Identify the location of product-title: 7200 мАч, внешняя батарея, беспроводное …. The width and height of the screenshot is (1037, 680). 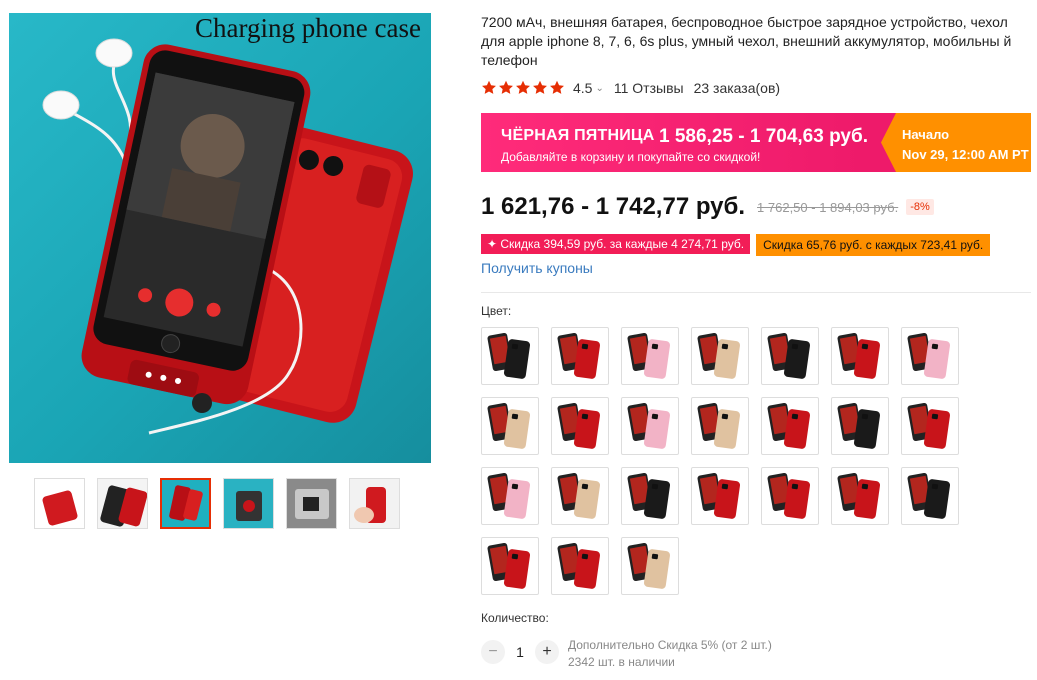
(746, 41).